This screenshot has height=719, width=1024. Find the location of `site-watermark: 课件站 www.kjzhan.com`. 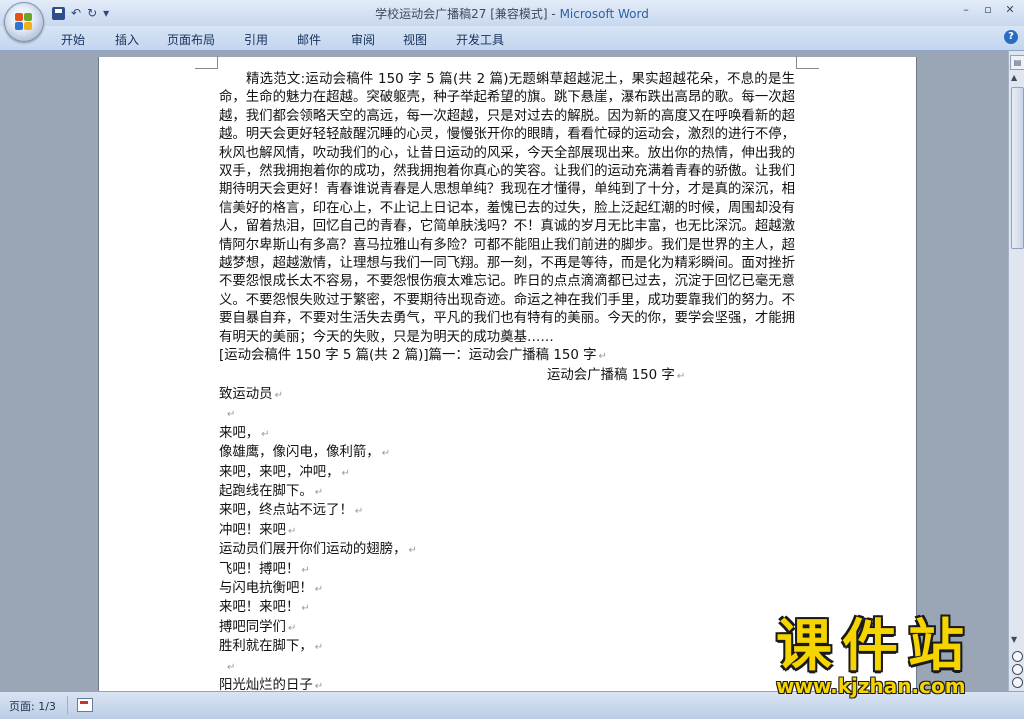

site-watermark: 课件站 www.kjzhan.com is located at coordinates (892, 656).